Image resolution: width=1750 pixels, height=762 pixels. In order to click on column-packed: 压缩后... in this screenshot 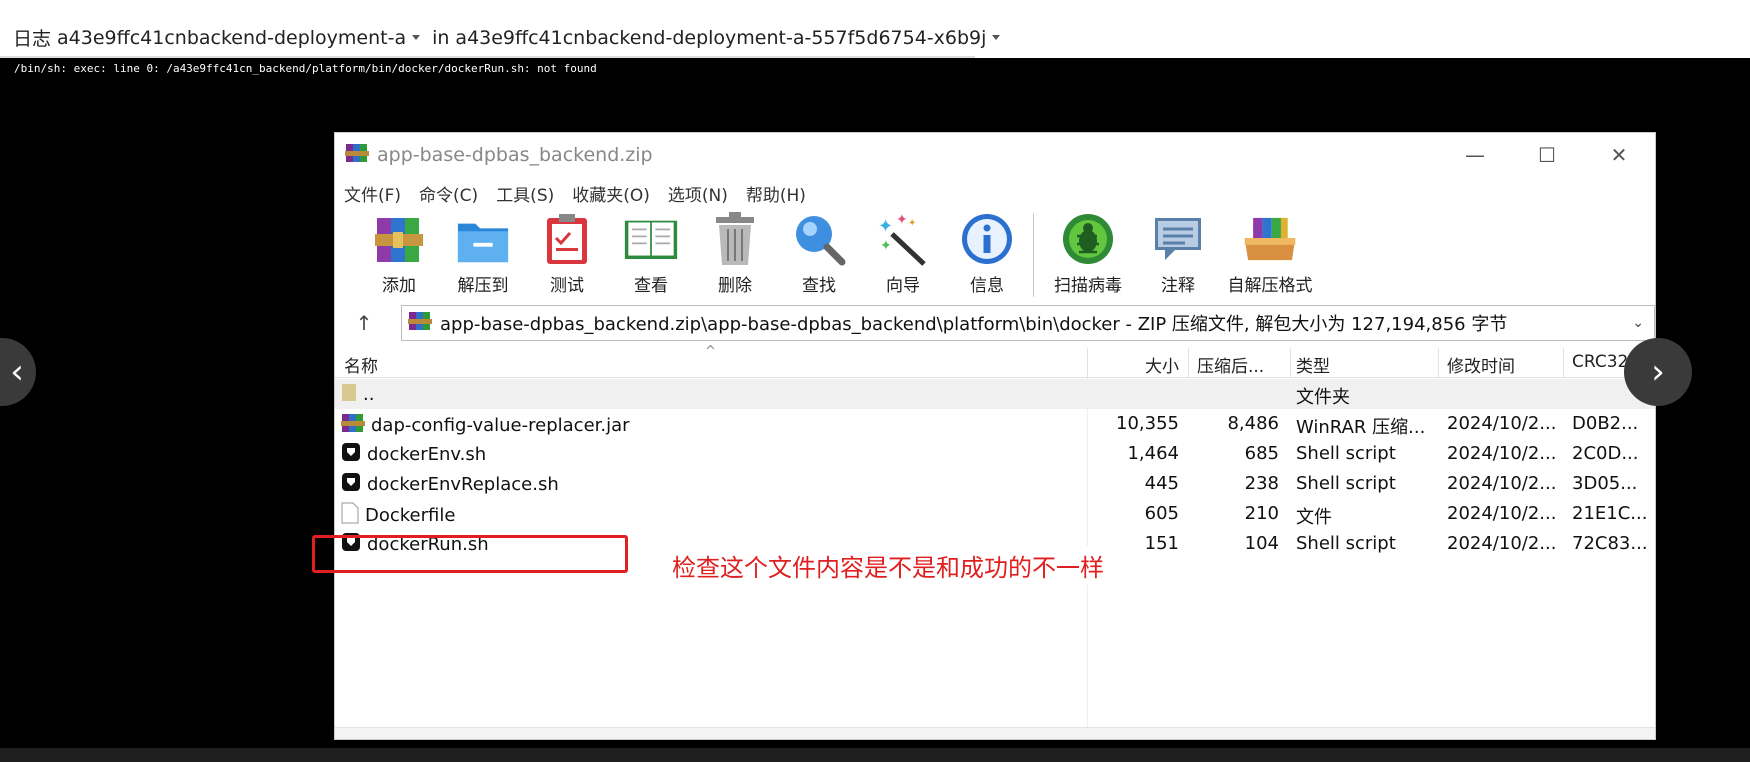, I will do `click(1230, 364)`.